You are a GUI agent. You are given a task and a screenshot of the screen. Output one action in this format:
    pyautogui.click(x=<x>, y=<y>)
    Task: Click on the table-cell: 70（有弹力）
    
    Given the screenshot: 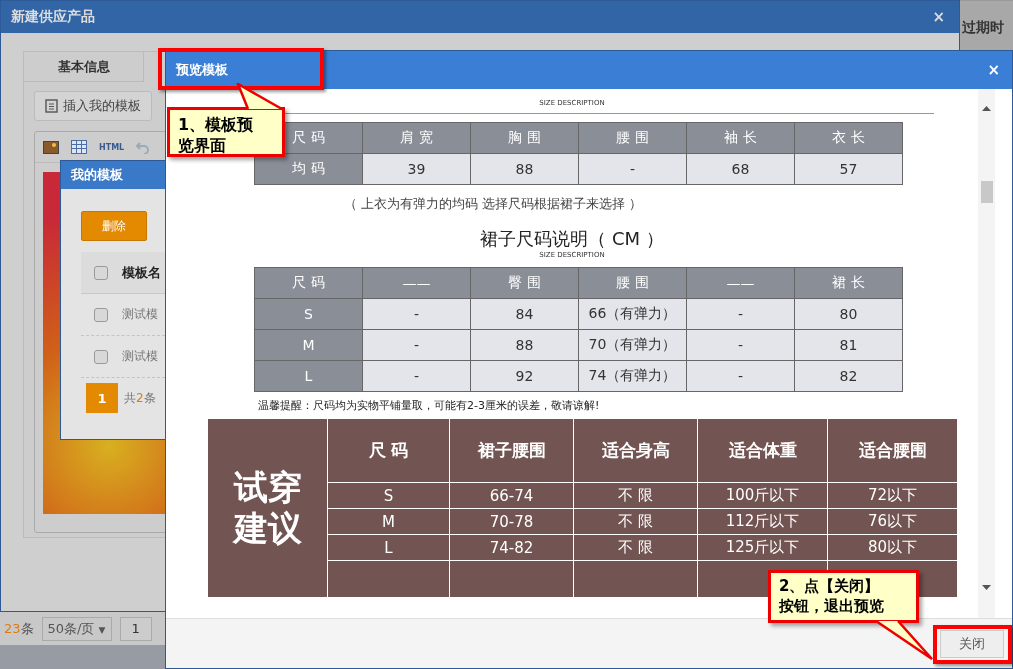 What is the action you would take?
    pyautogui.click(x=633, y=345)
    